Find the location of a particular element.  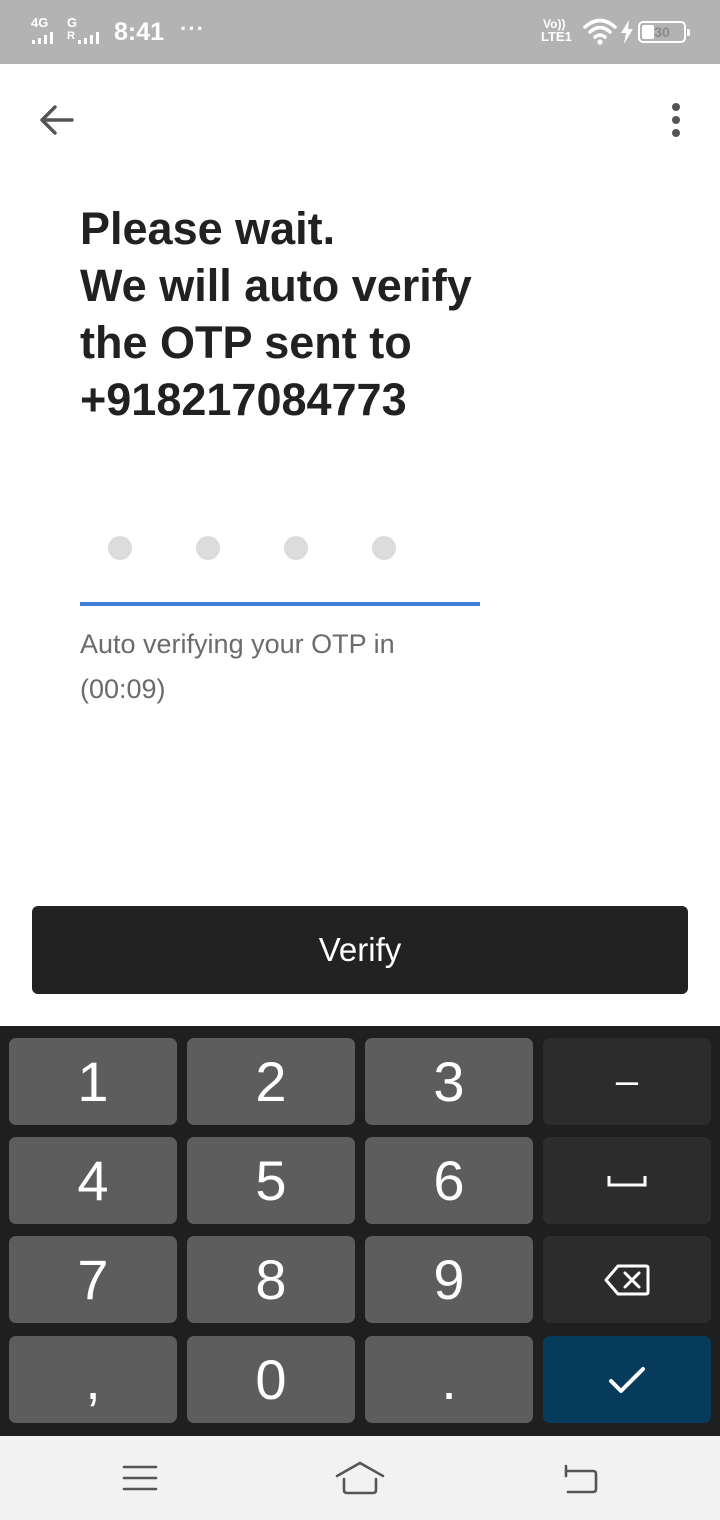

title-line: Please wait. is located at coordinates (208, 228).